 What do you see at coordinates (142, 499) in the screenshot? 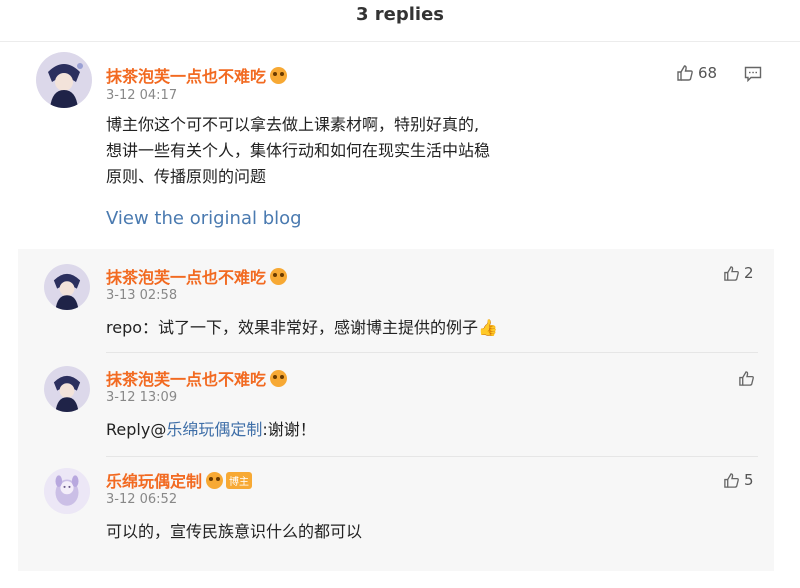
I see `timestamp: 3-12 06:52` at bounding box center [142, 499].